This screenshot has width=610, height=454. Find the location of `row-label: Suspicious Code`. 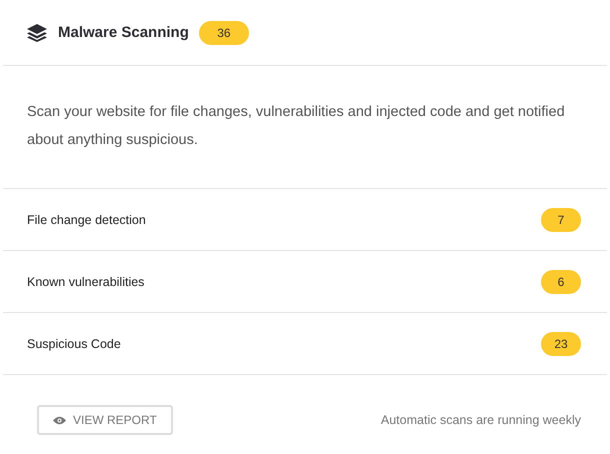

row-label: Suspicious Code is located at coordinates (74, 343).